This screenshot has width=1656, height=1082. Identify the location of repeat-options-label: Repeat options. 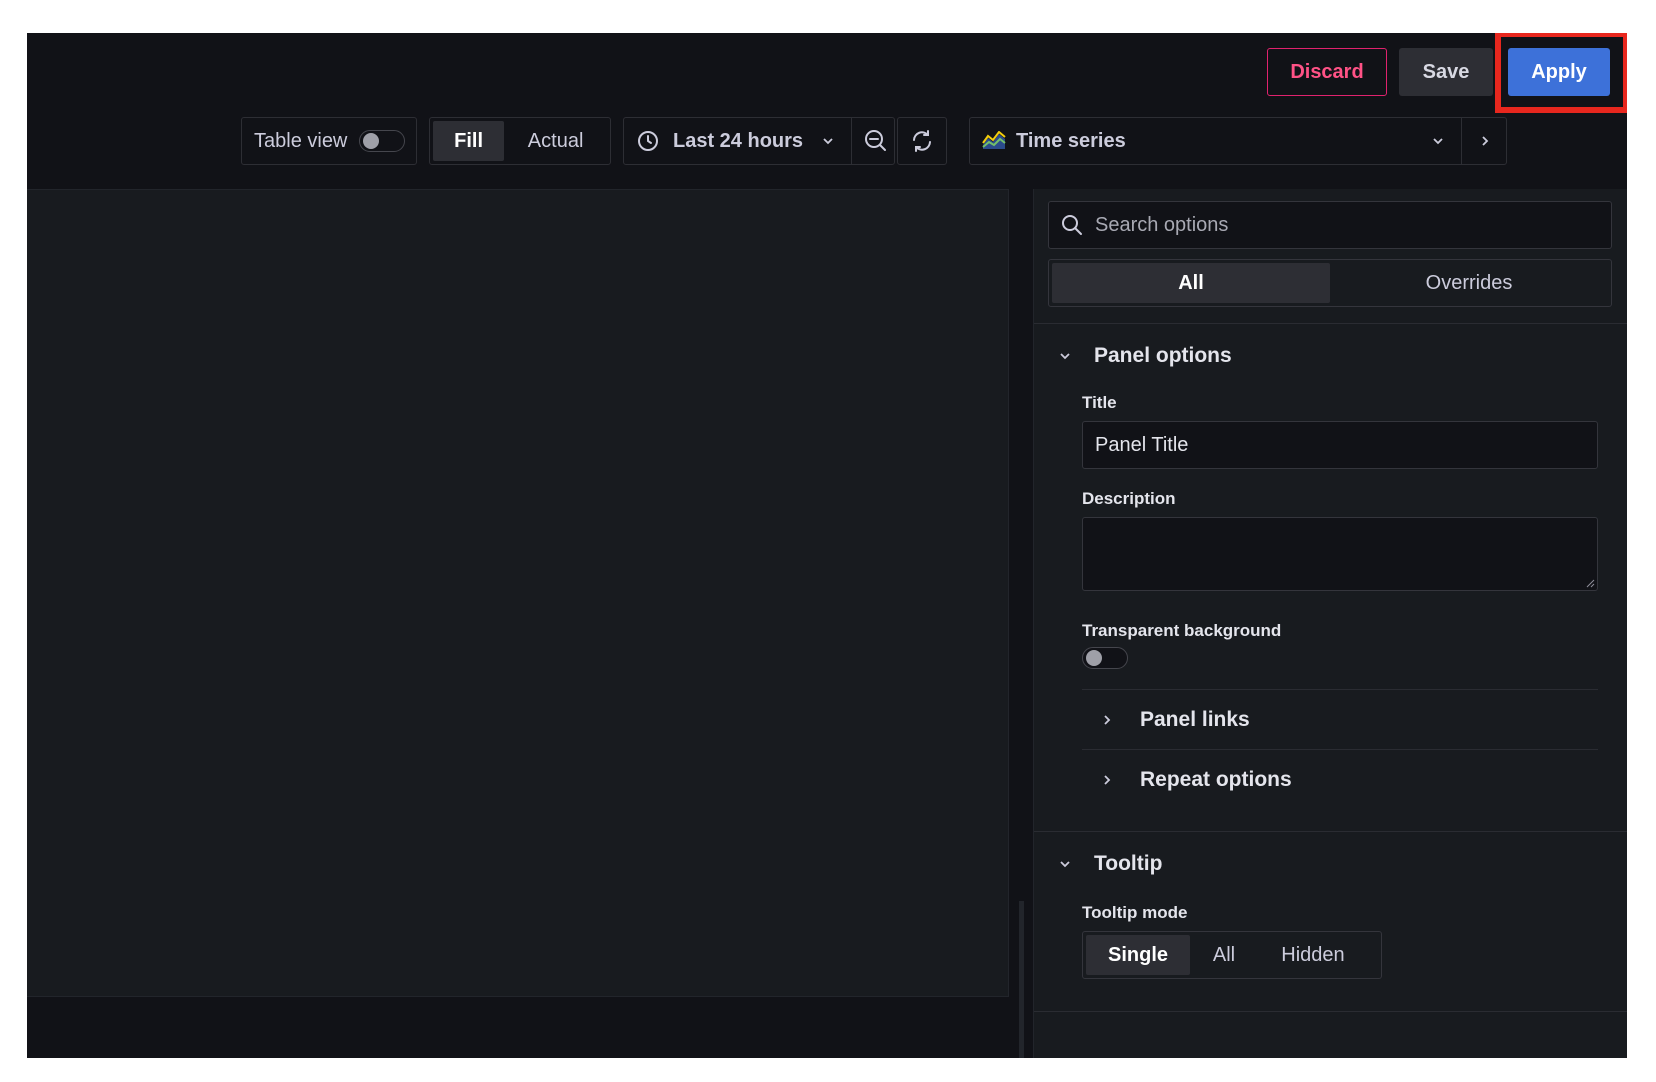
(1216, 779).